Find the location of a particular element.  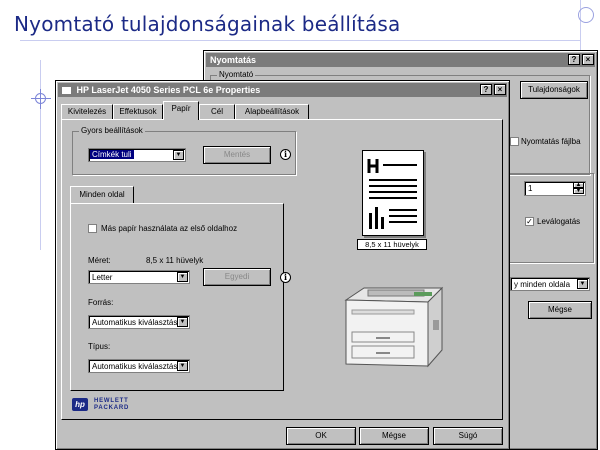

quick-sets-select: Címkék tuli ▼ is located at coordinates (137, 155).